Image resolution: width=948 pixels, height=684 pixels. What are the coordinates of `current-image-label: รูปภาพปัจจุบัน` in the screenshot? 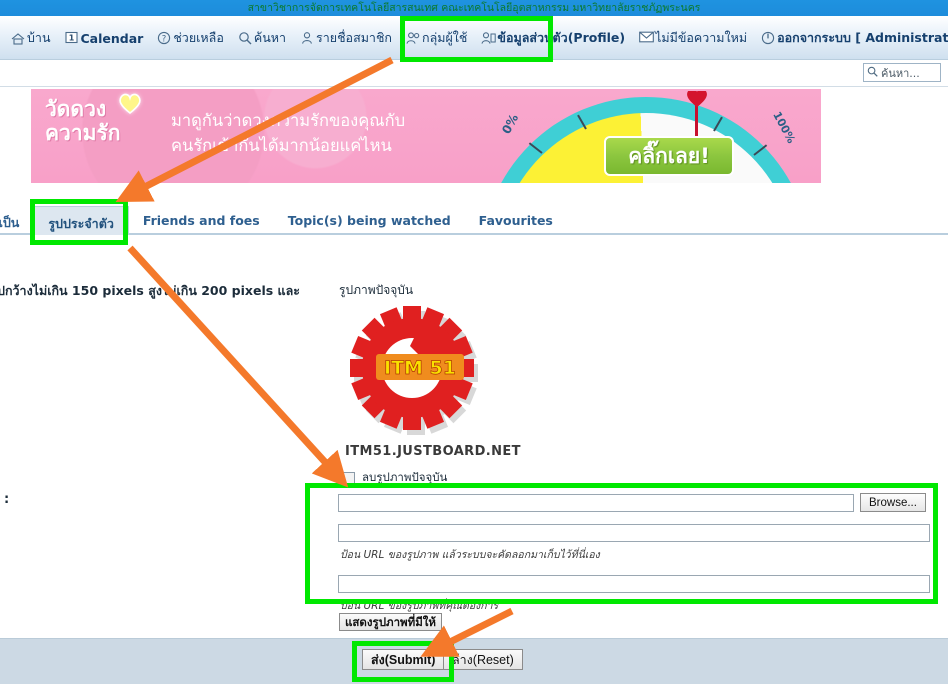 It's located at (376, 290).